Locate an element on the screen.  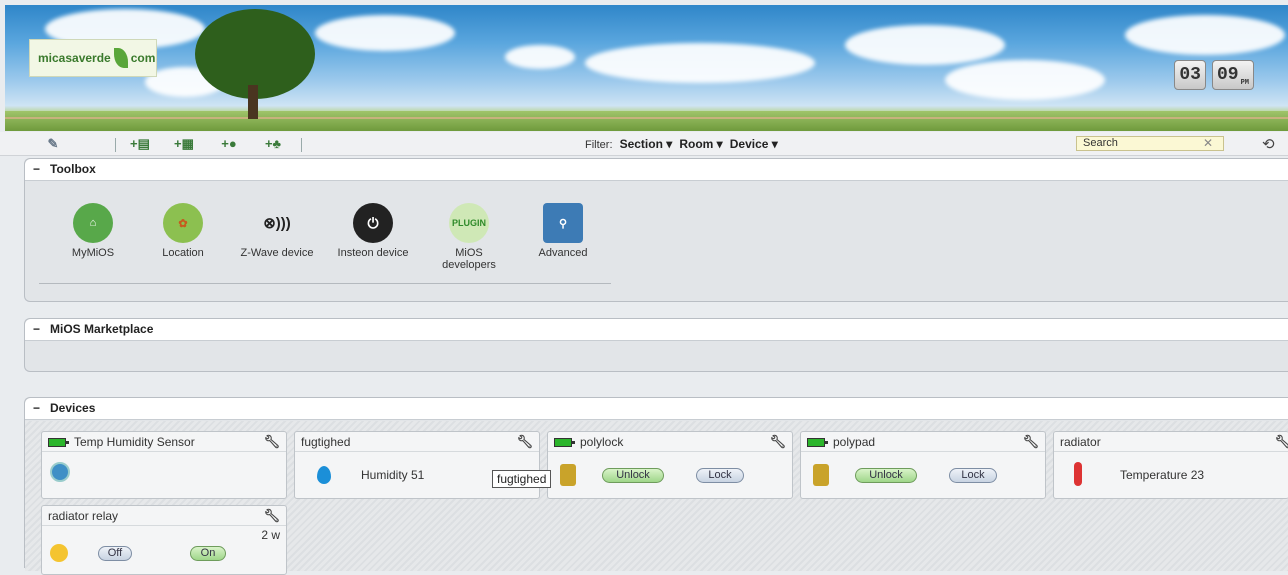
devices-header: − Devices is located at coordinates (656, 409).